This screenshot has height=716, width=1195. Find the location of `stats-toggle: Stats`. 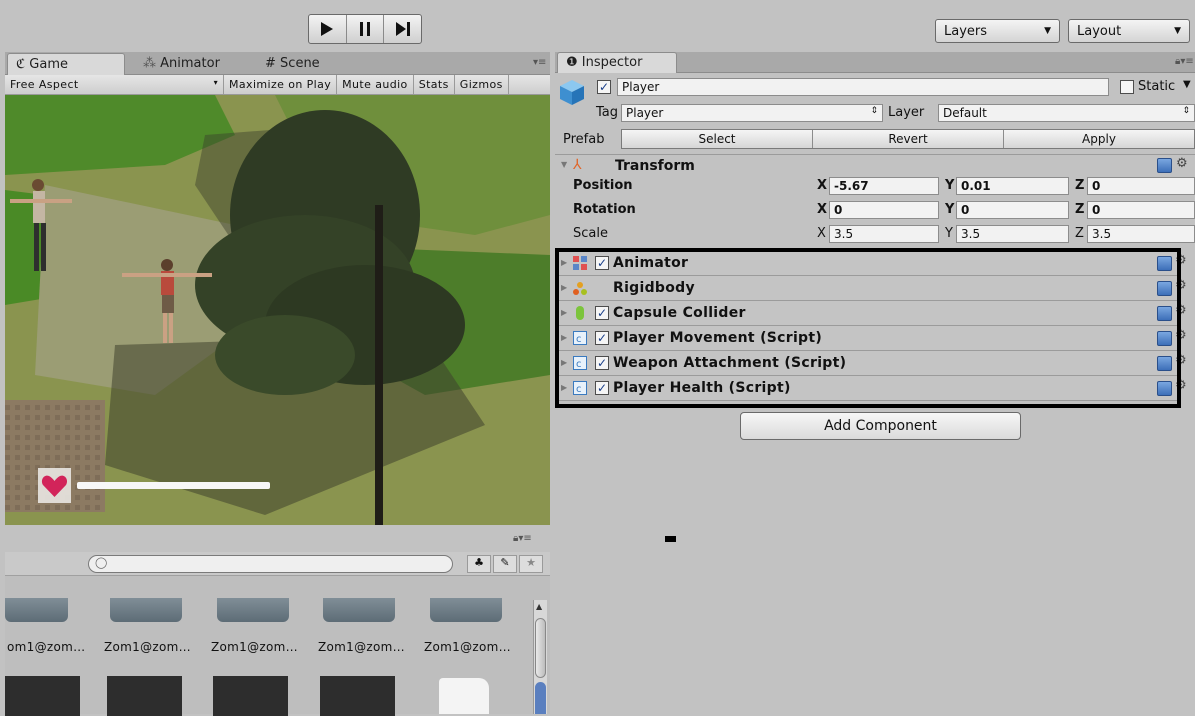

stats-toggle: Stats is located at coordinates (434, 84).